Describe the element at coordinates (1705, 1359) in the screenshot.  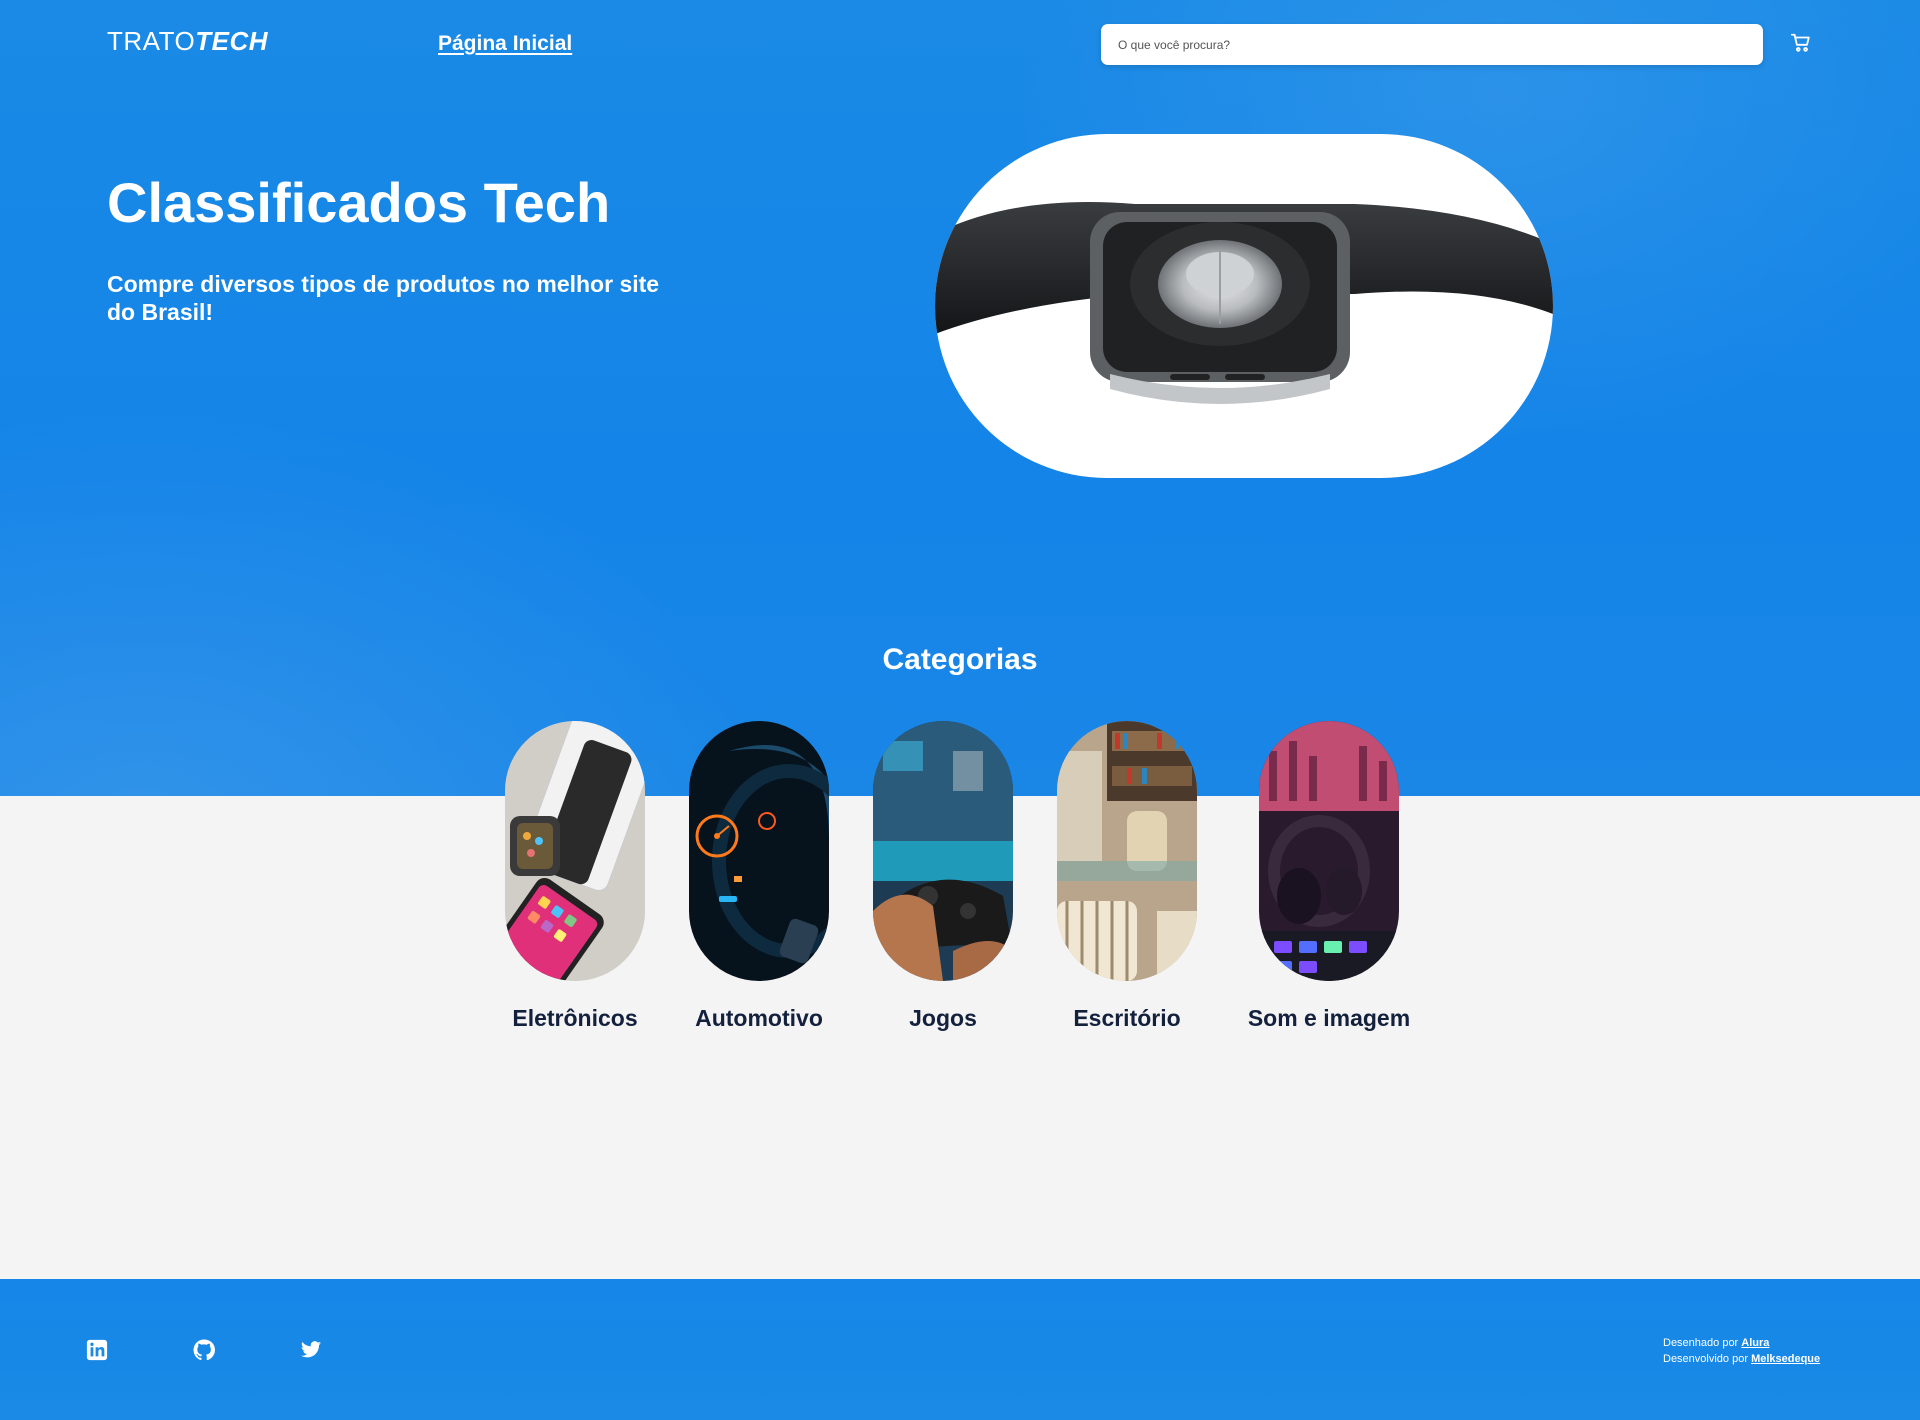
I see `credits-developed-prefix: Desenvolvido por` at that location.